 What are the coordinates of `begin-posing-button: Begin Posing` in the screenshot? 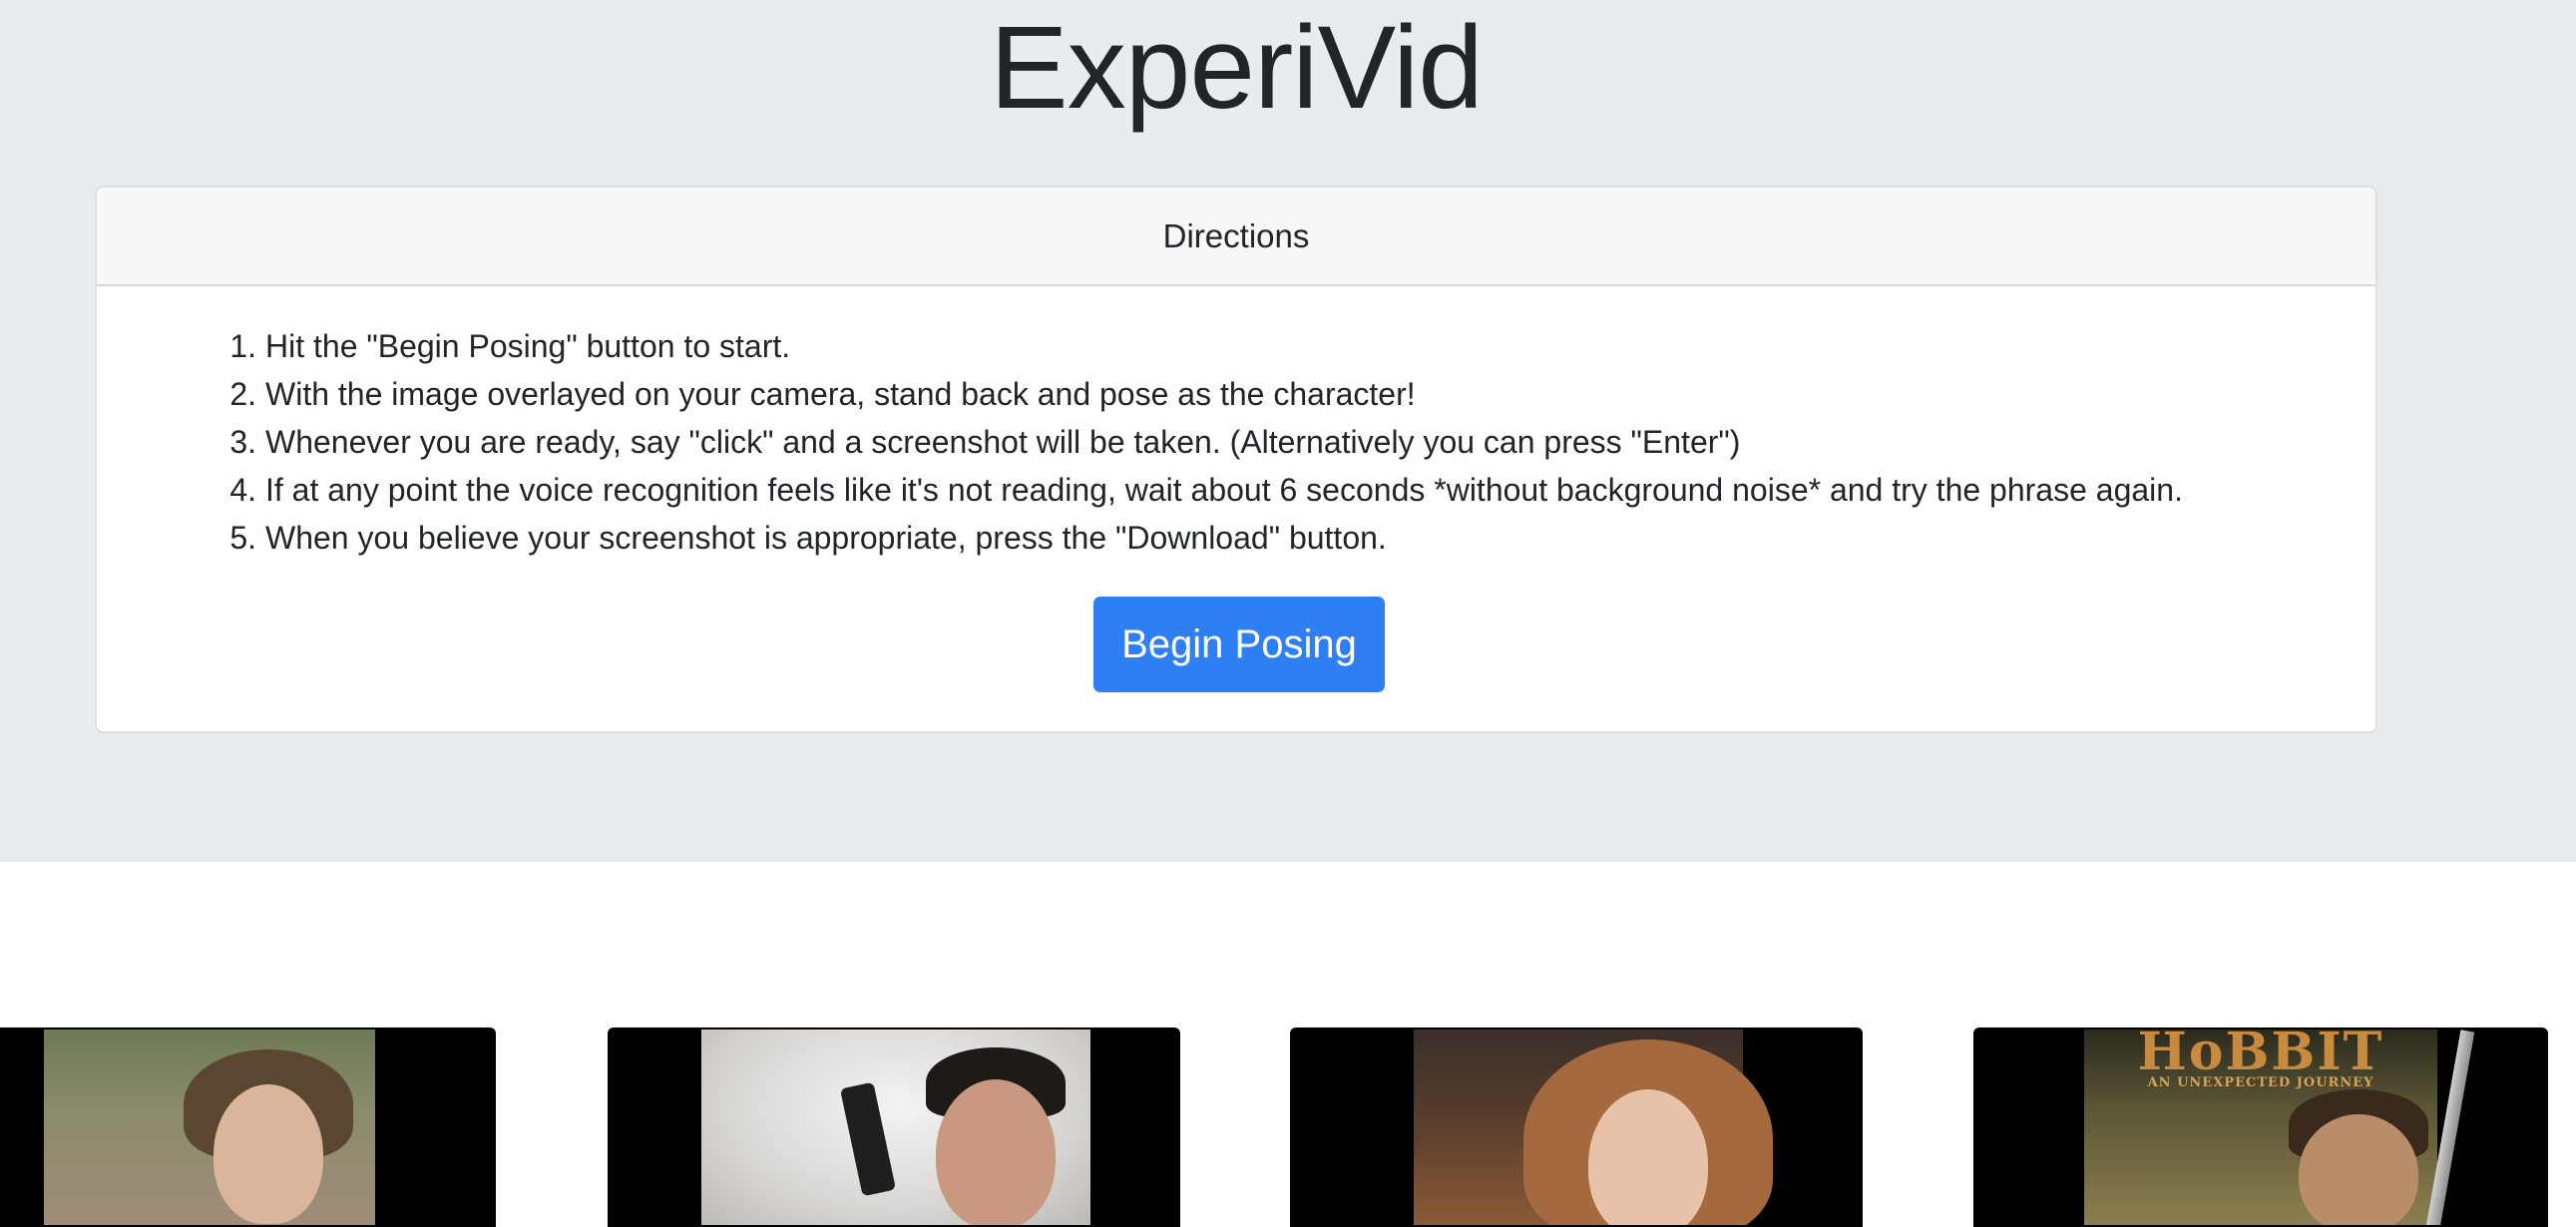 It's located at (1239, 644).